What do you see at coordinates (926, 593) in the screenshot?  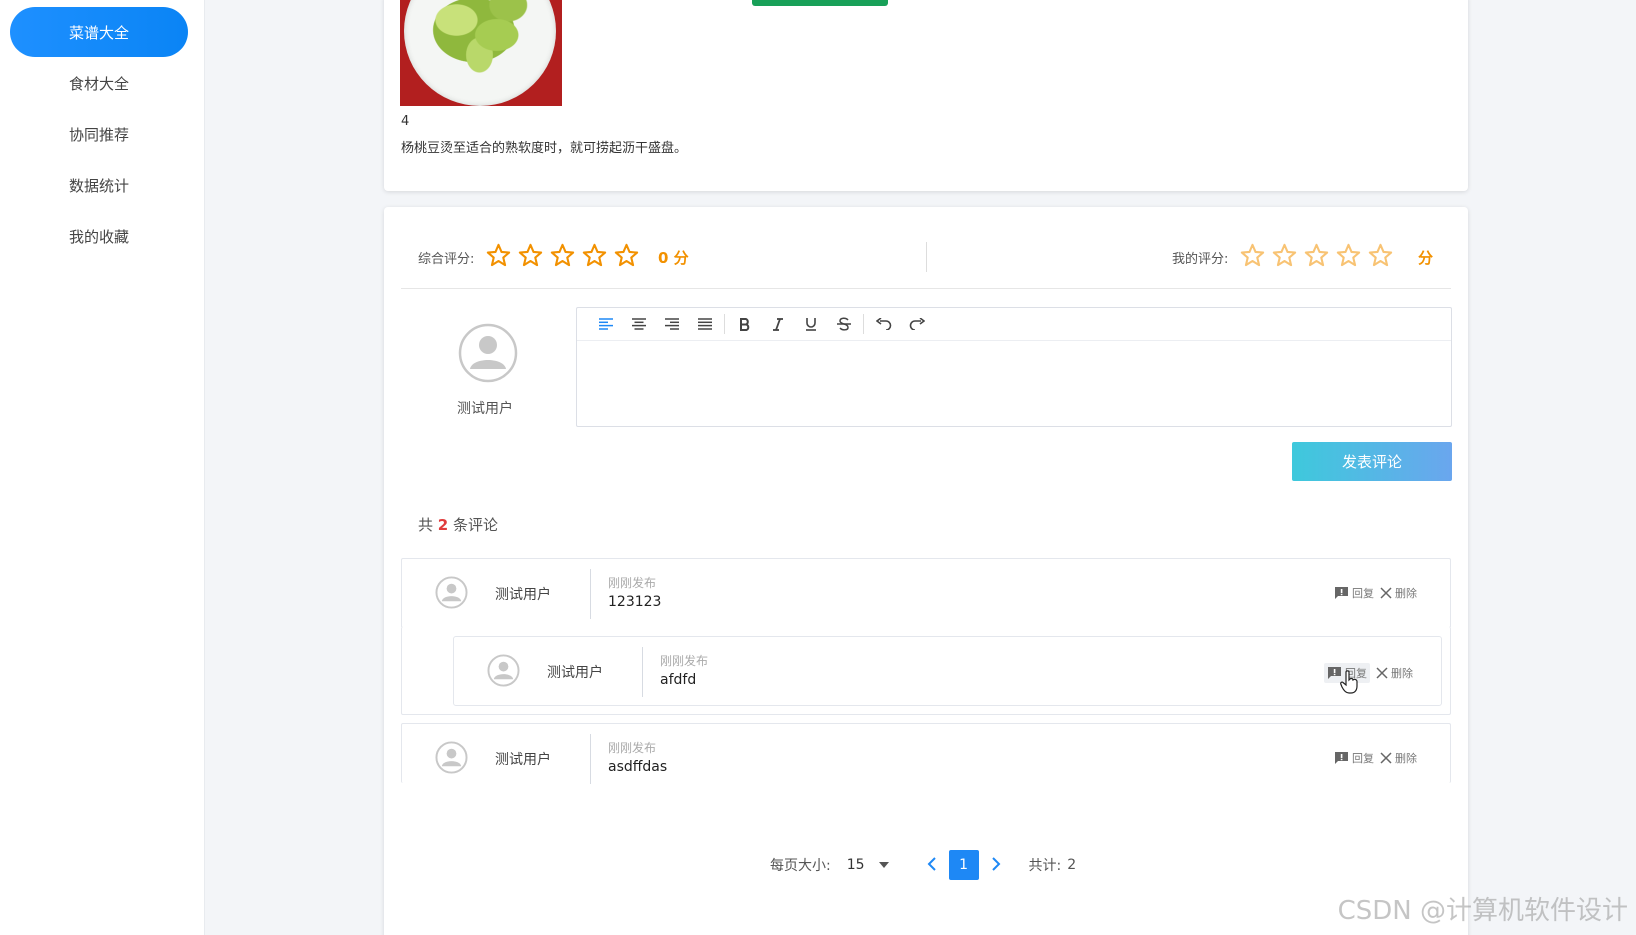 I see `comment-item: 测试用户 刚刚发布 123123 回复 删除` at bounding box center [926, 593].